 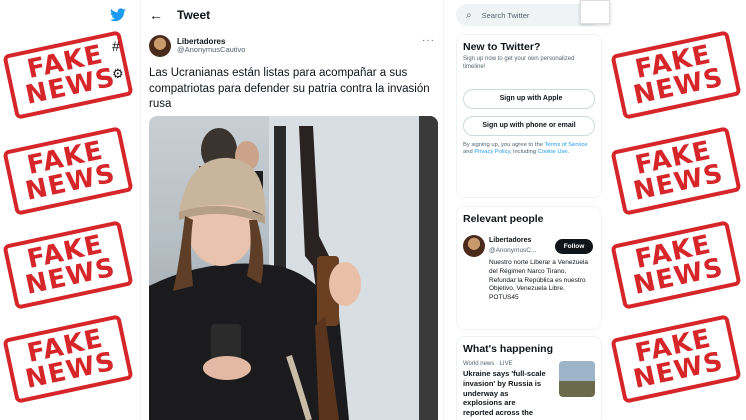 What do you see at coordinates (469, 15) in the screenshot?
I see `search-icon: ⌕` at bounding box center [469, 15].